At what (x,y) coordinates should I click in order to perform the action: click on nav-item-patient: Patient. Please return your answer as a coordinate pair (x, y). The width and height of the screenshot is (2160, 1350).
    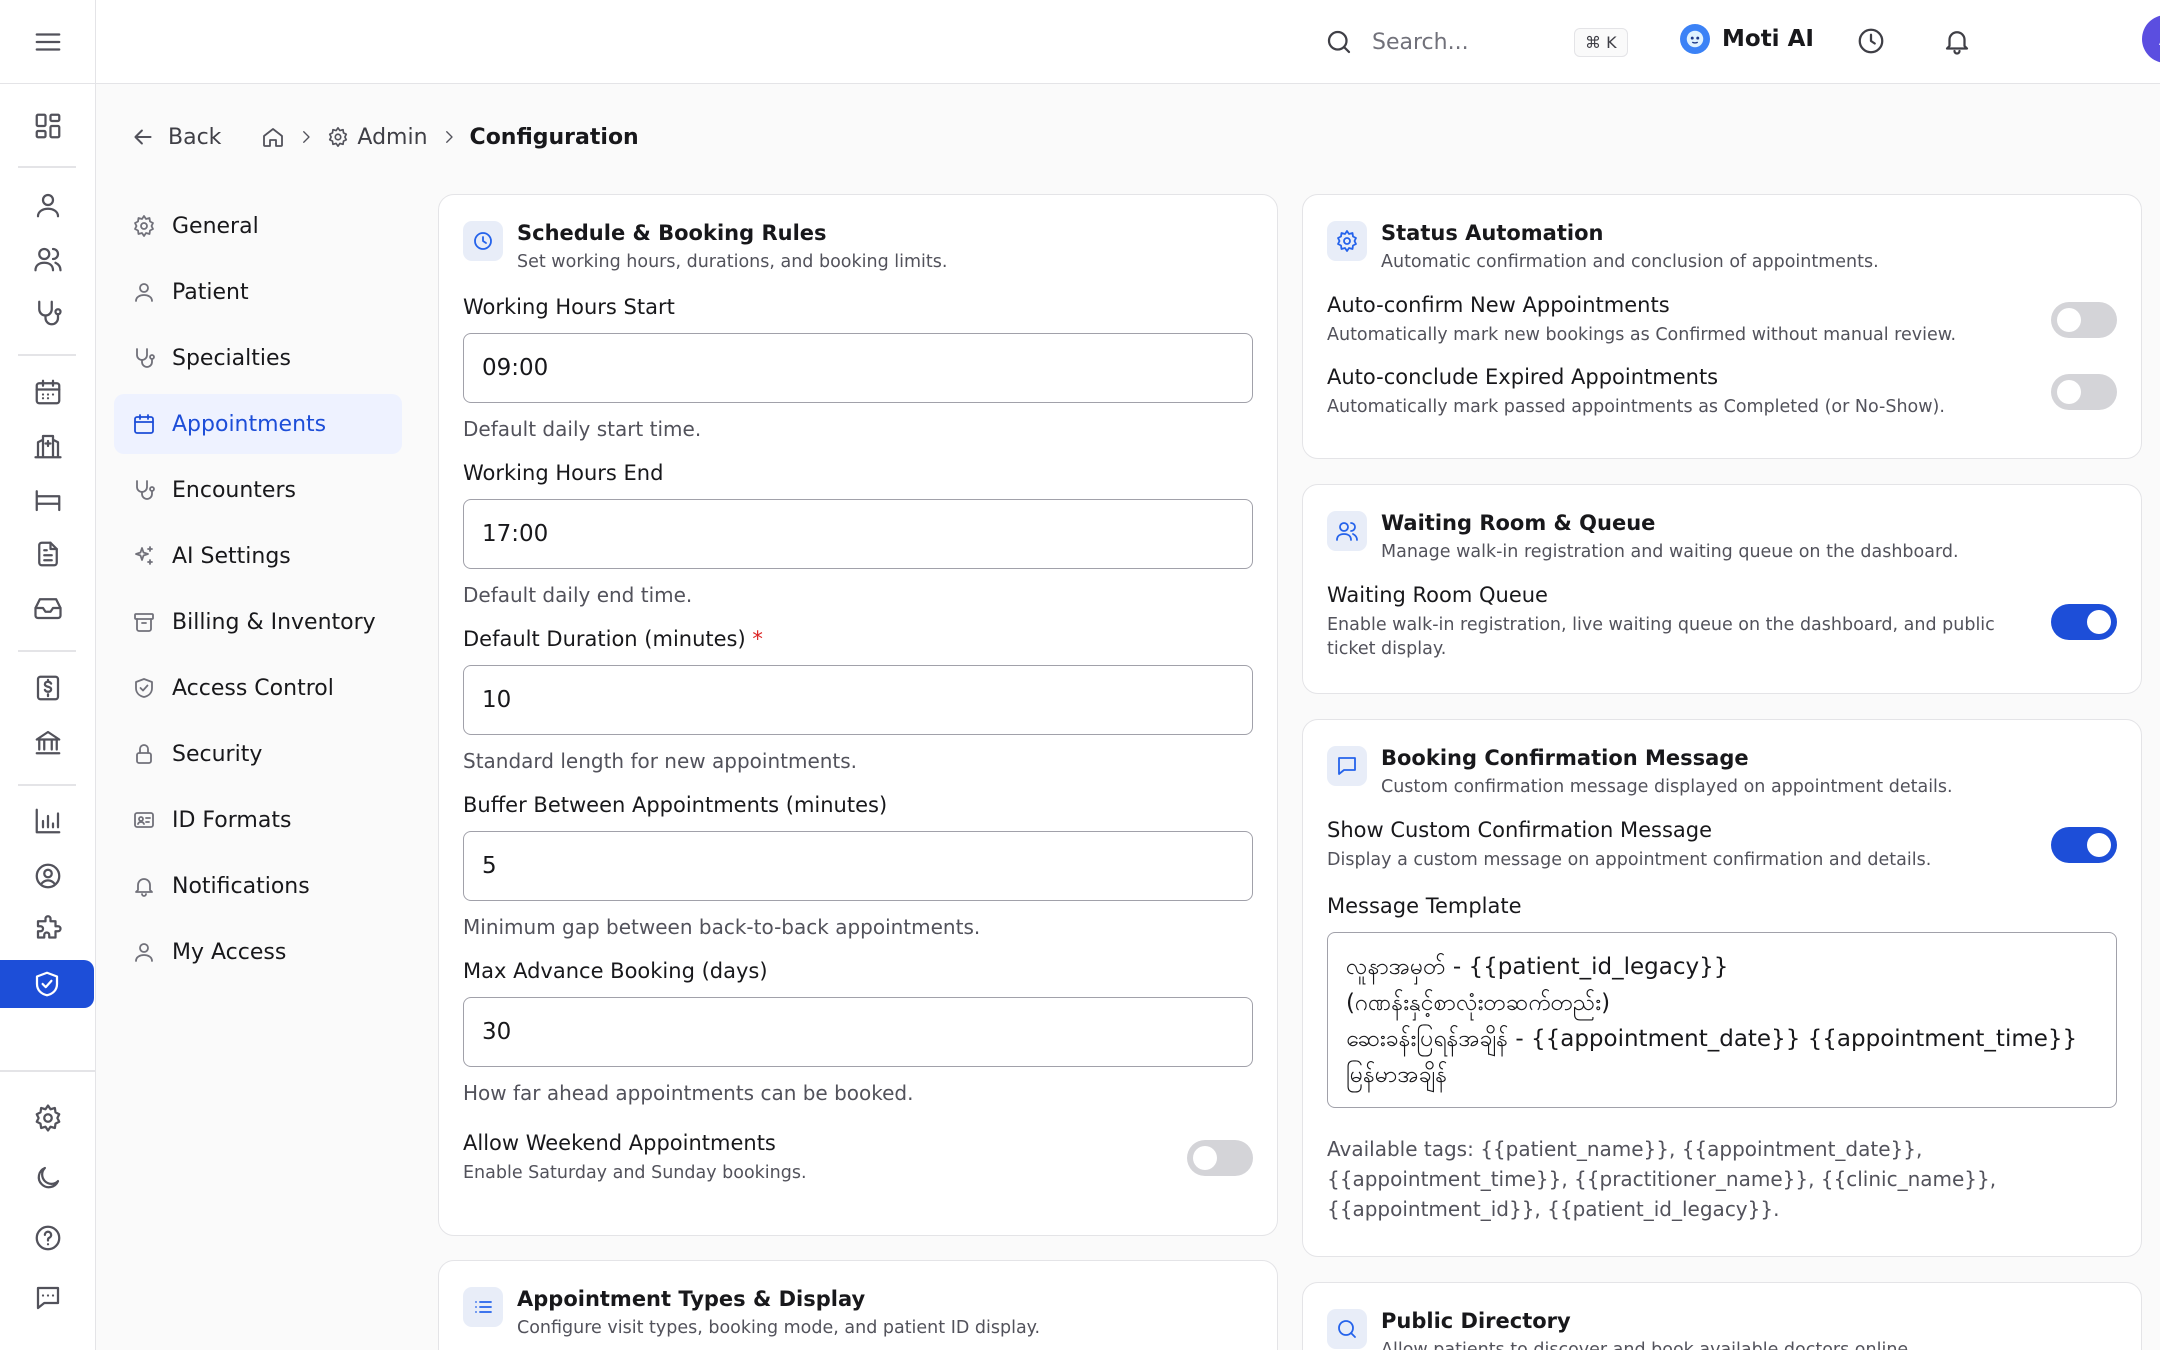
    Looking at the image, I should click on (258, 292).